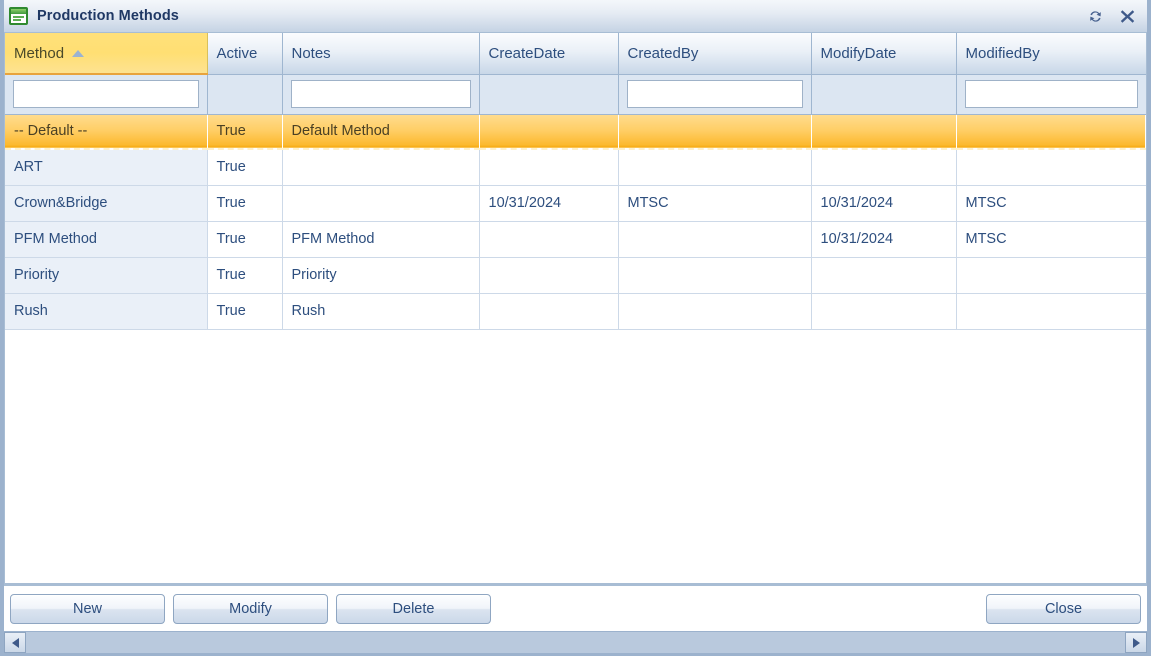 The image size is (1151, 656). Describe the element at coordinates (884, 94) in the screenshot. I see `filter-cell-modifydate` at that location.